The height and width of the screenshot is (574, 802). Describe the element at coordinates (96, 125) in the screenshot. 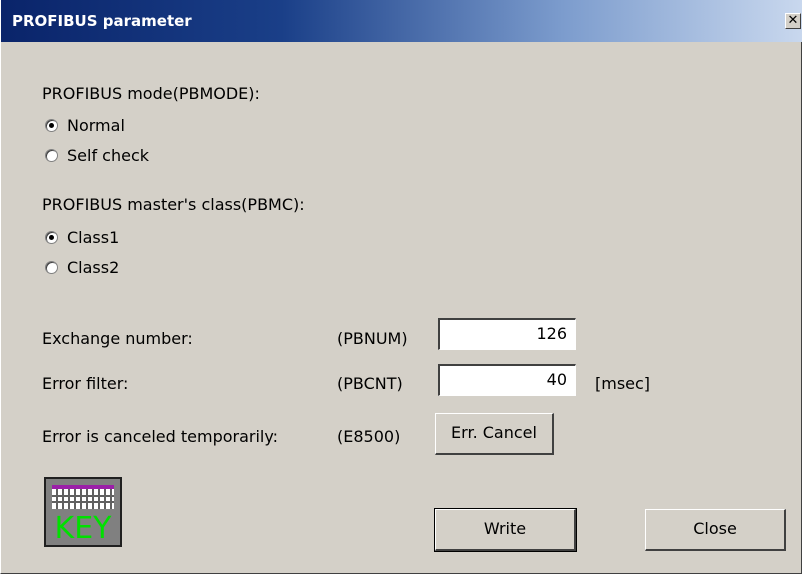

I see `radio-normal-label: Normal` at that location.